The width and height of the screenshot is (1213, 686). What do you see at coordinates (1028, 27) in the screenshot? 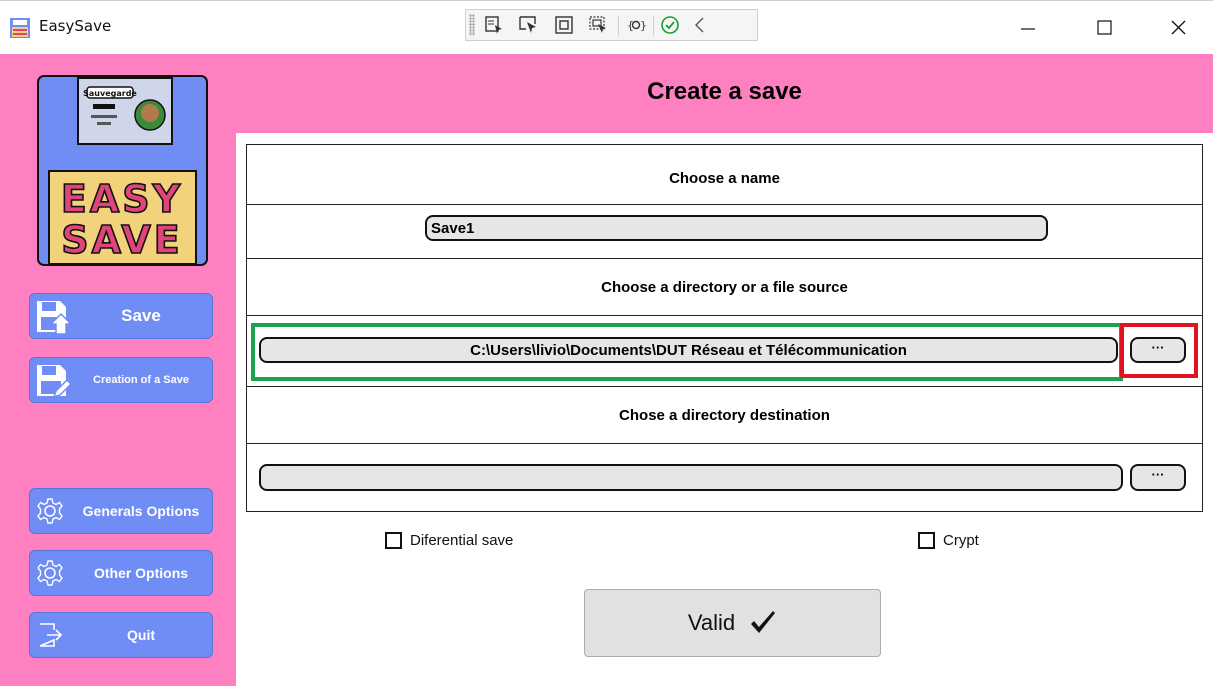
I see `minimize-icon` at bounding box center [1028, 27].